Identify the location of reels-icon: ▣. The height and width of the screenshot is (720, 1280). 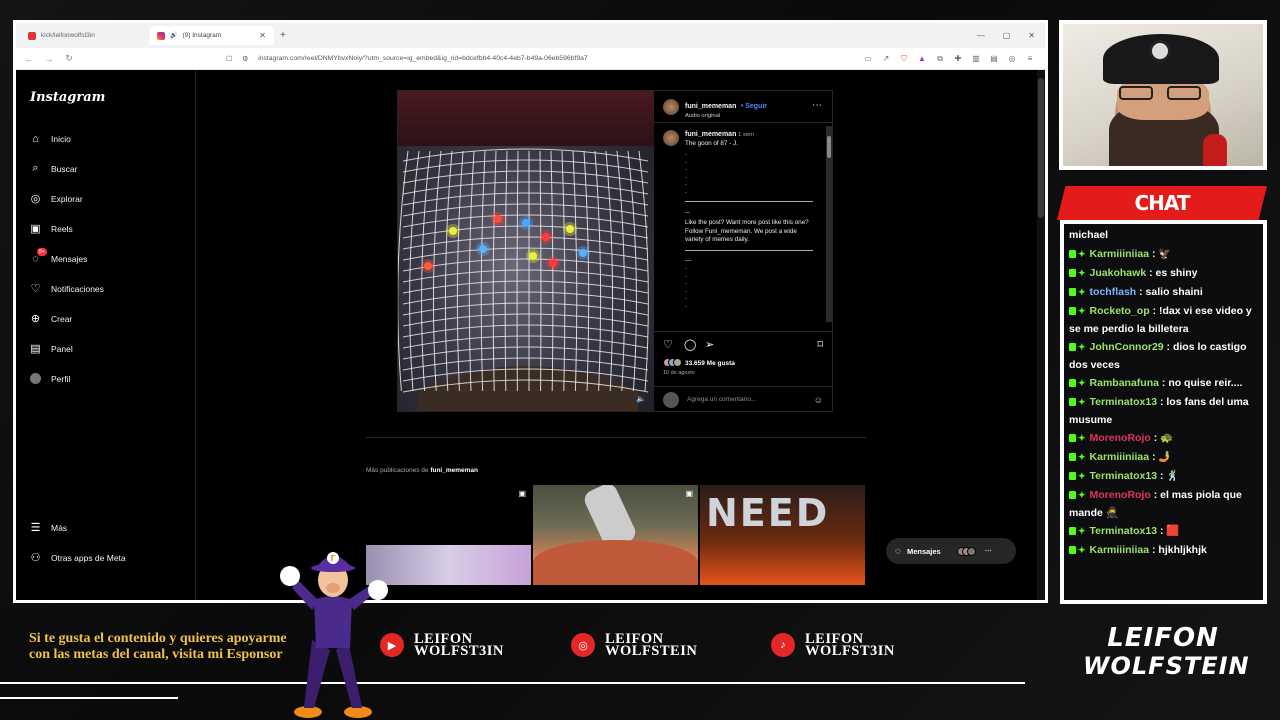
(35, 229).